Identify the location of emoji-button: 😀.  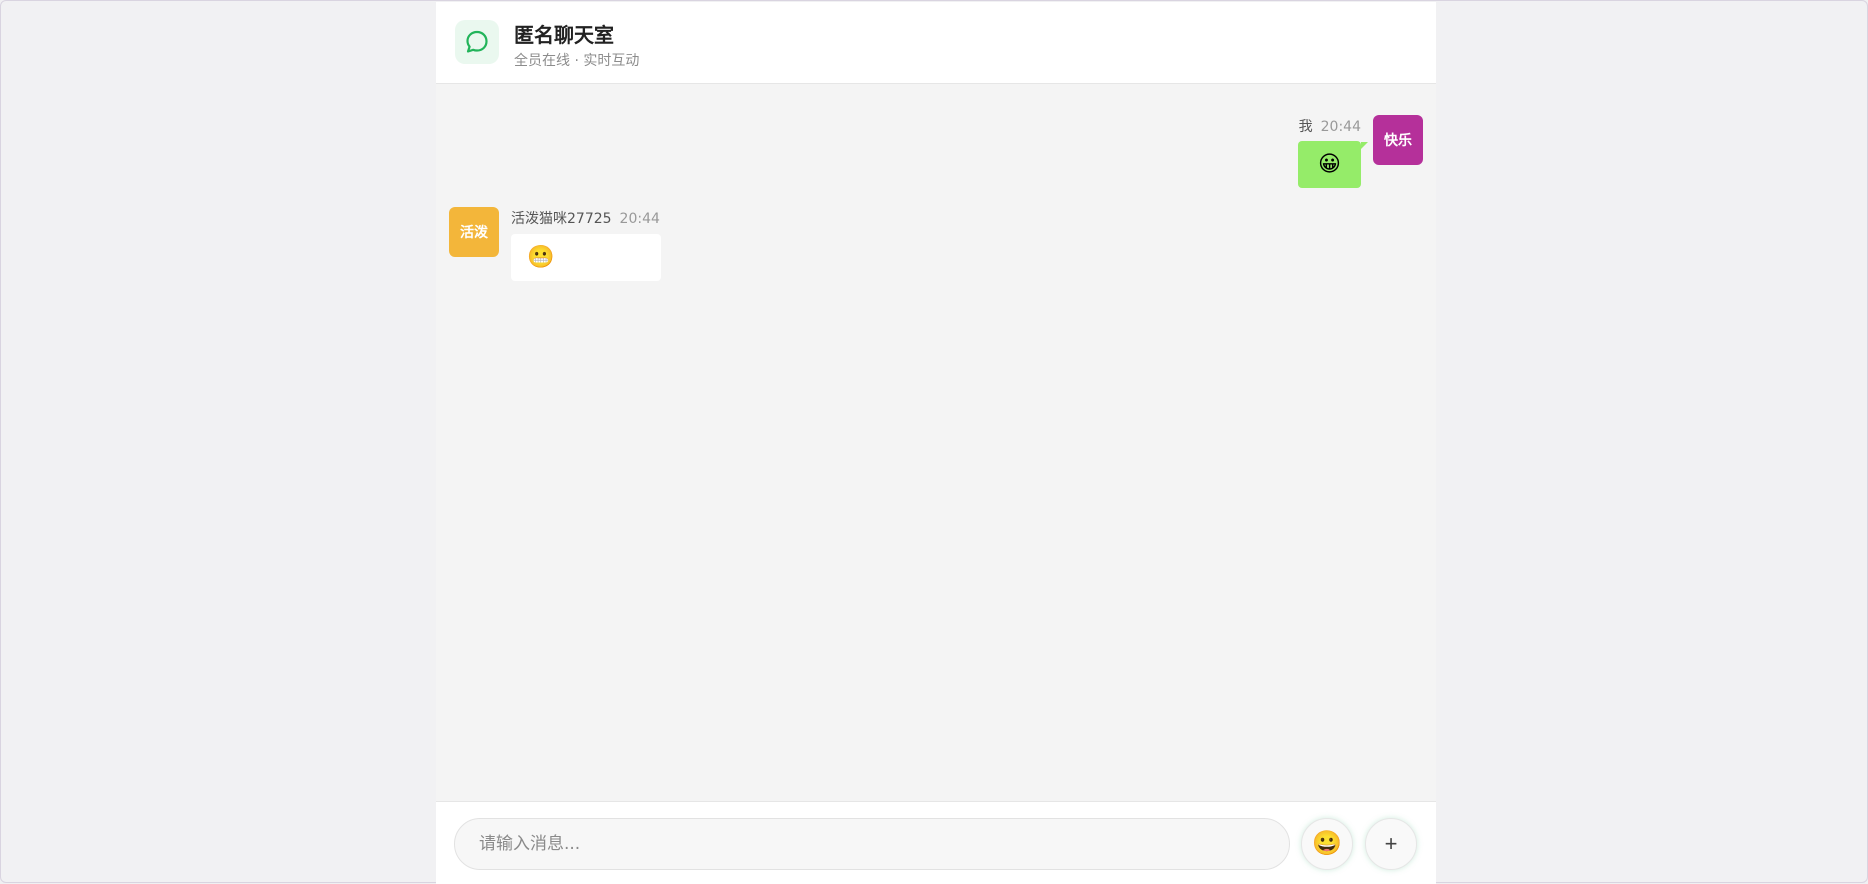
(1327, 844).